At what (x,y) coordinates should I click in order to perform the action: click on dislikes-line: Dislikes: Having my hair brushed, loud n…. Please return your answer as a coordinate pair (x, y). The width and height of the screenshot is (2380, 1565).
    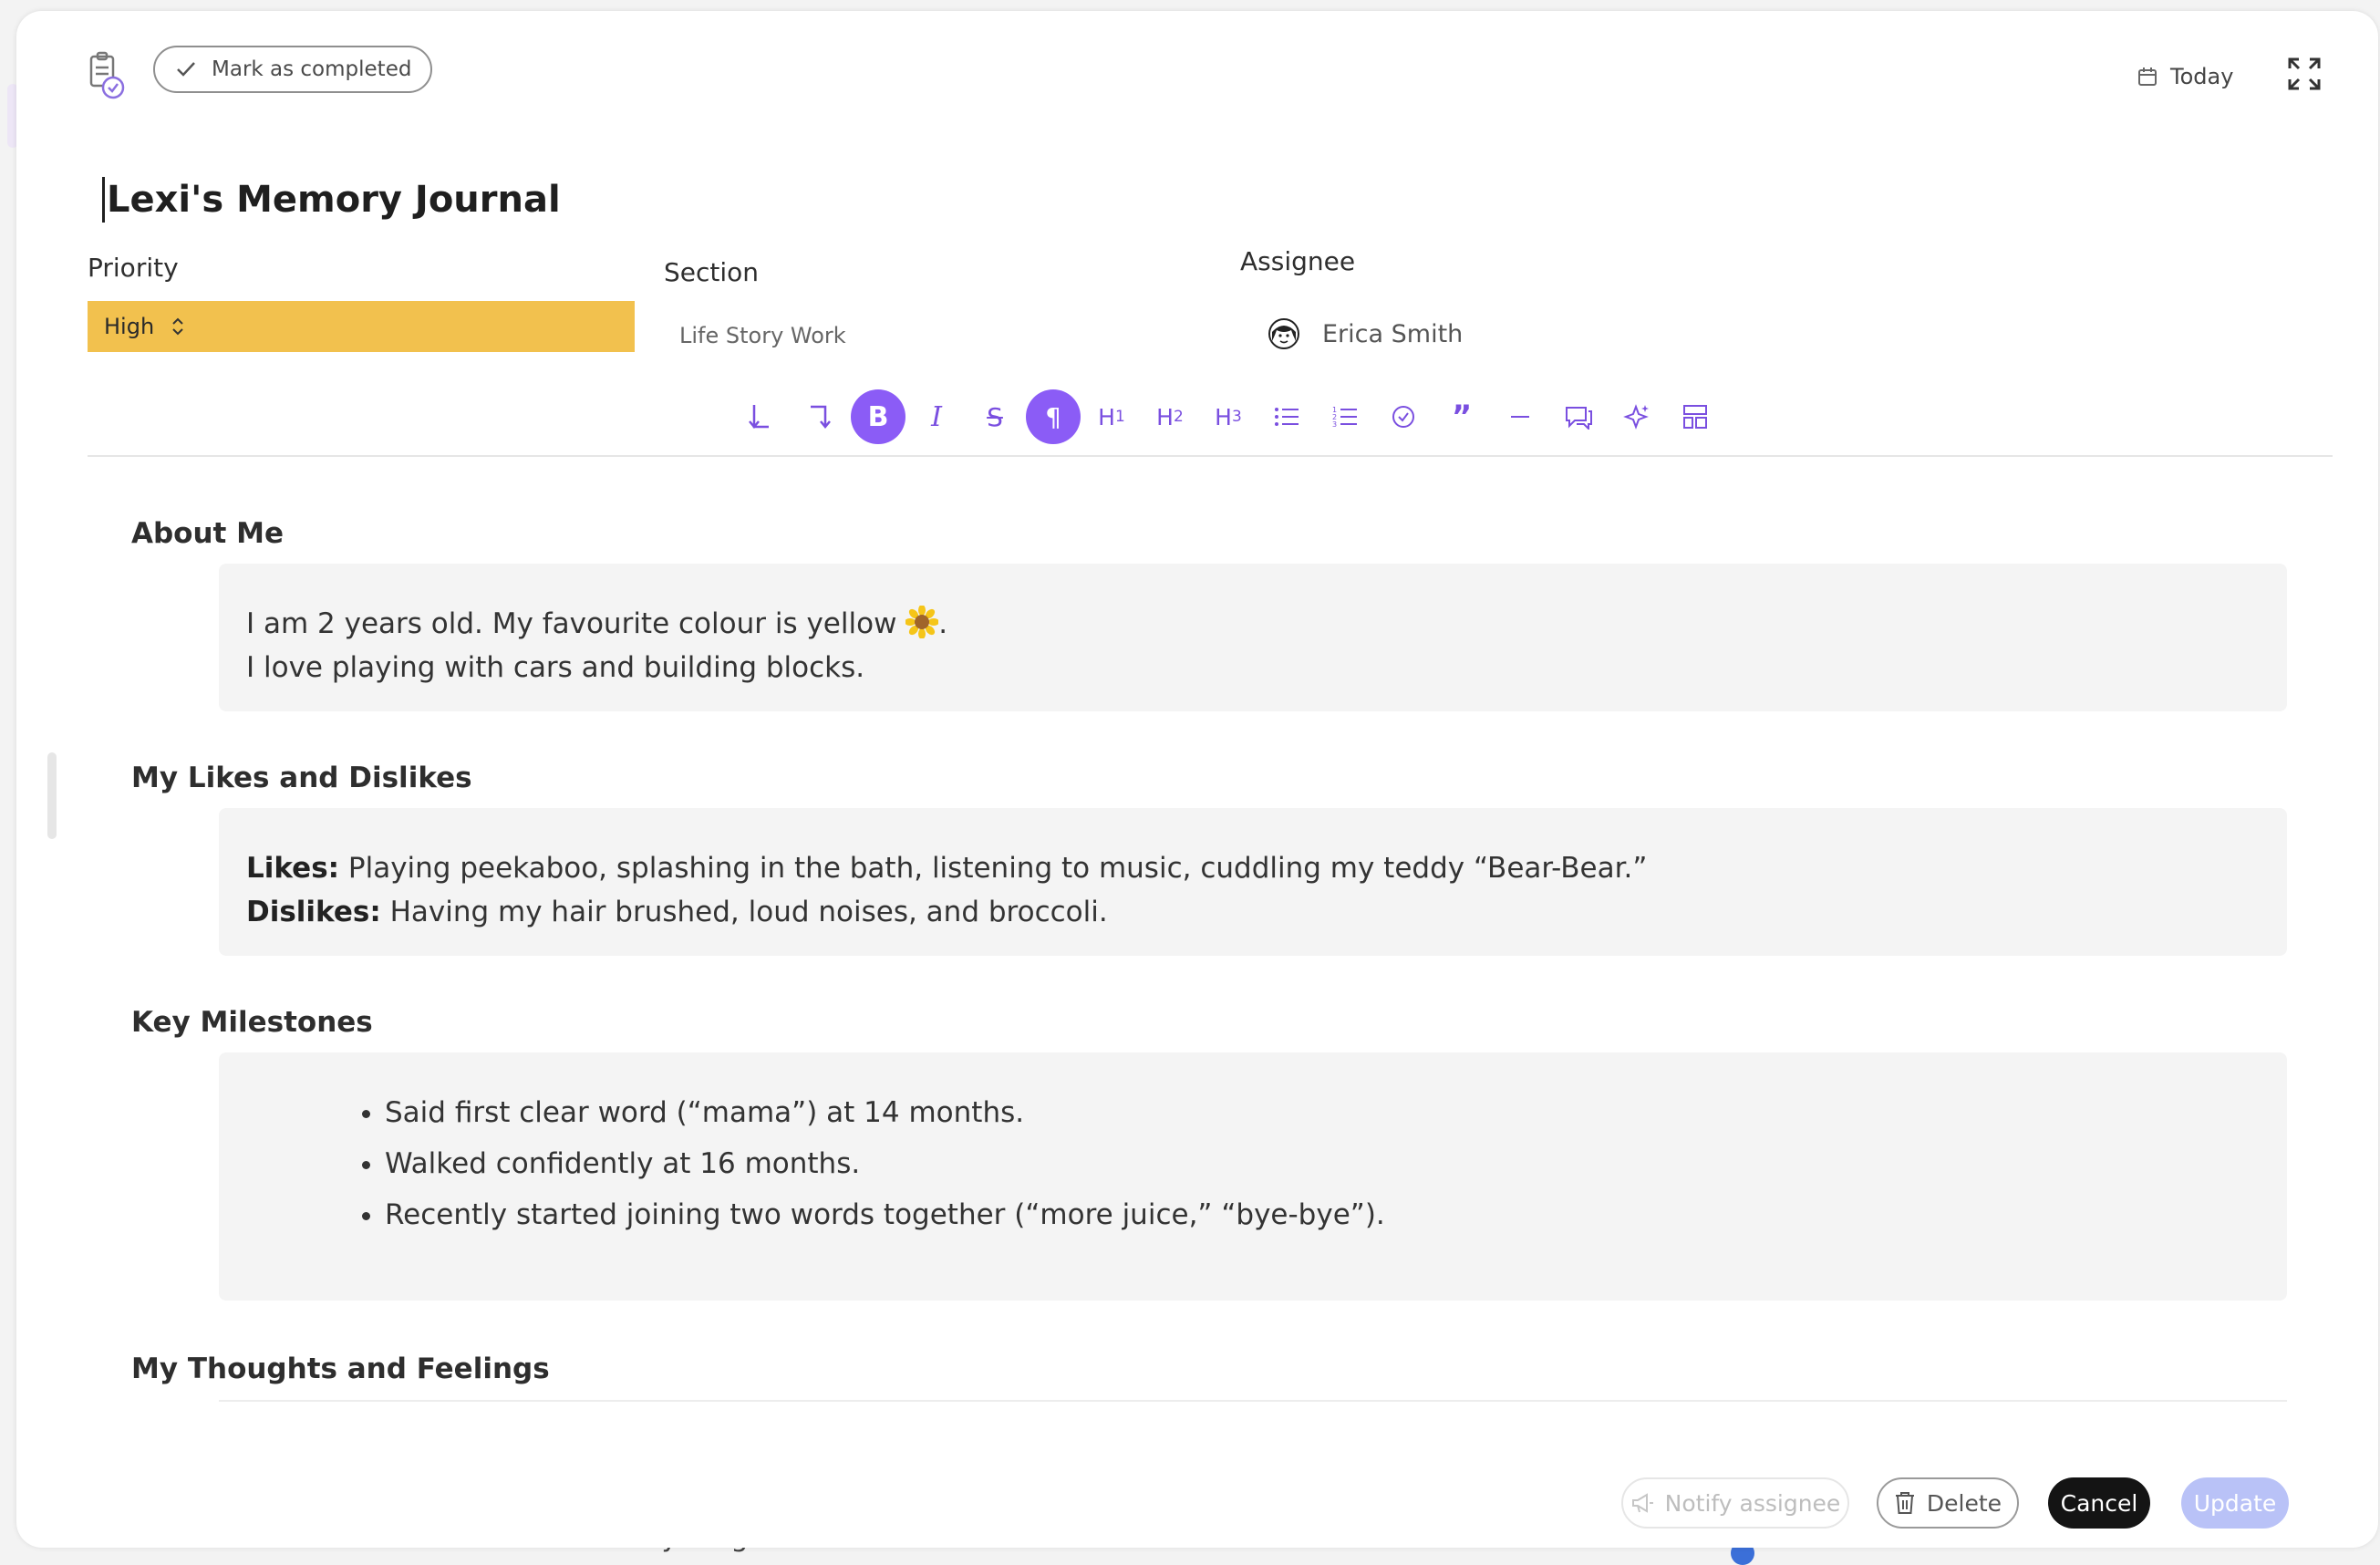
    Looking at the image, I should click on (677, 912).